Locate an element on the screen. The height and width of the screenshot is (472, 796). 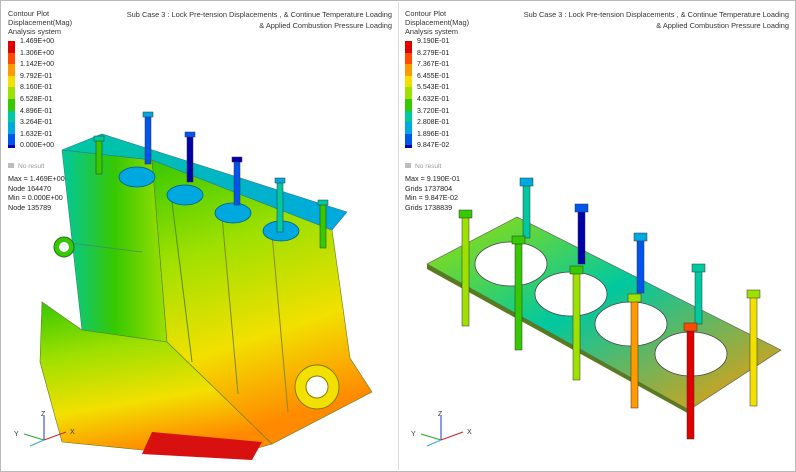
legend-value: 1.142E+00 is located at coordinates (37, 65).